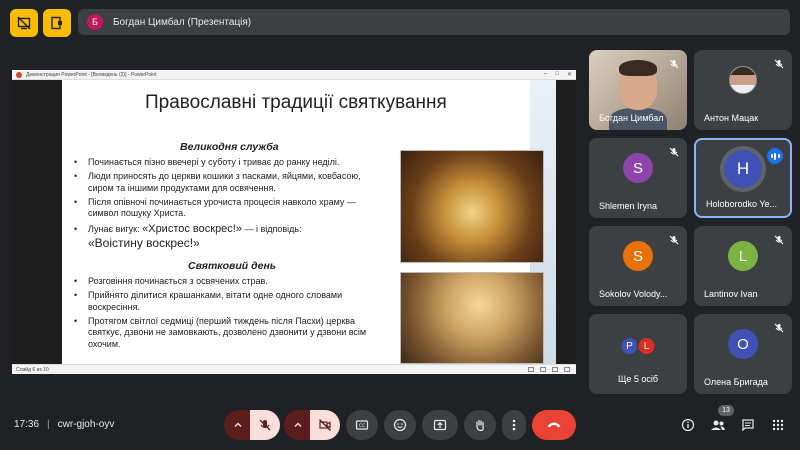  I want to click on close-icon: ✕, so click(569, 75).